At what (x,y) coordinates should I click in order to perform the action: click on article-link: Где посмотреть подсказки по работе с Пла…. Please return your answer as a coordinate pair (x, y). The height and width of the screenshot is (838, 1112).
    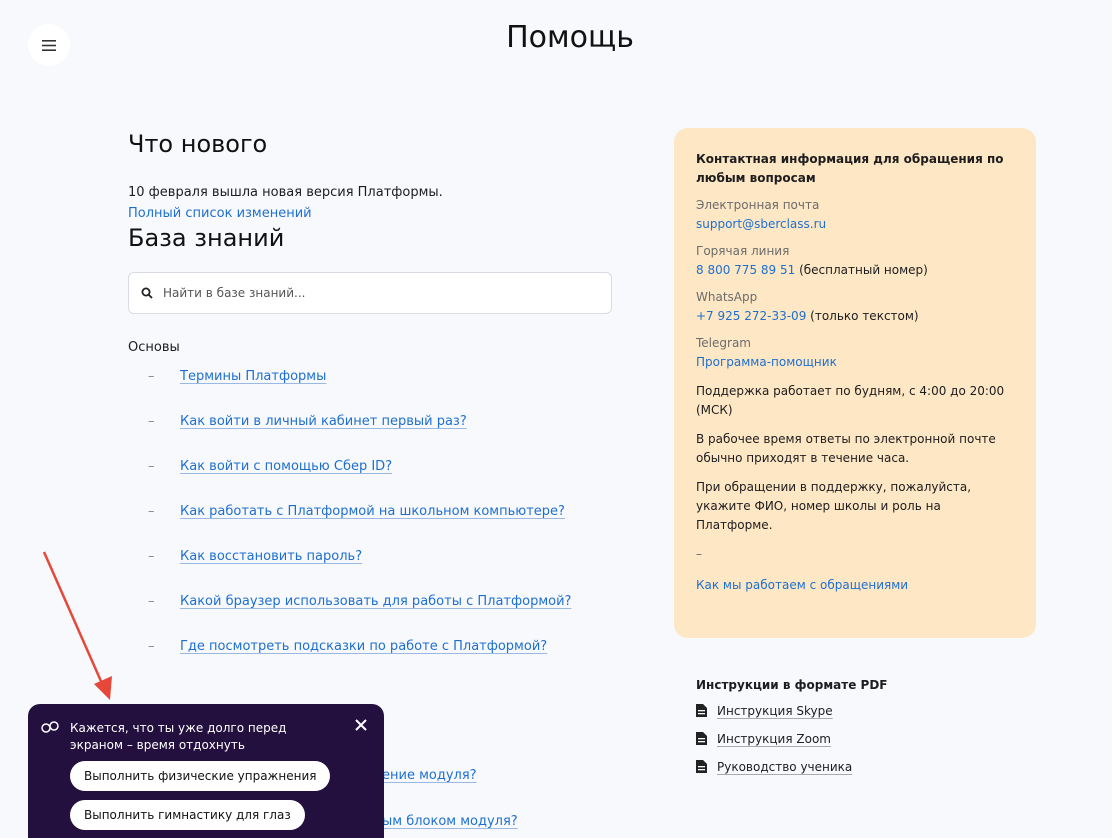
    Looking at the image, I should click on (363, 646).